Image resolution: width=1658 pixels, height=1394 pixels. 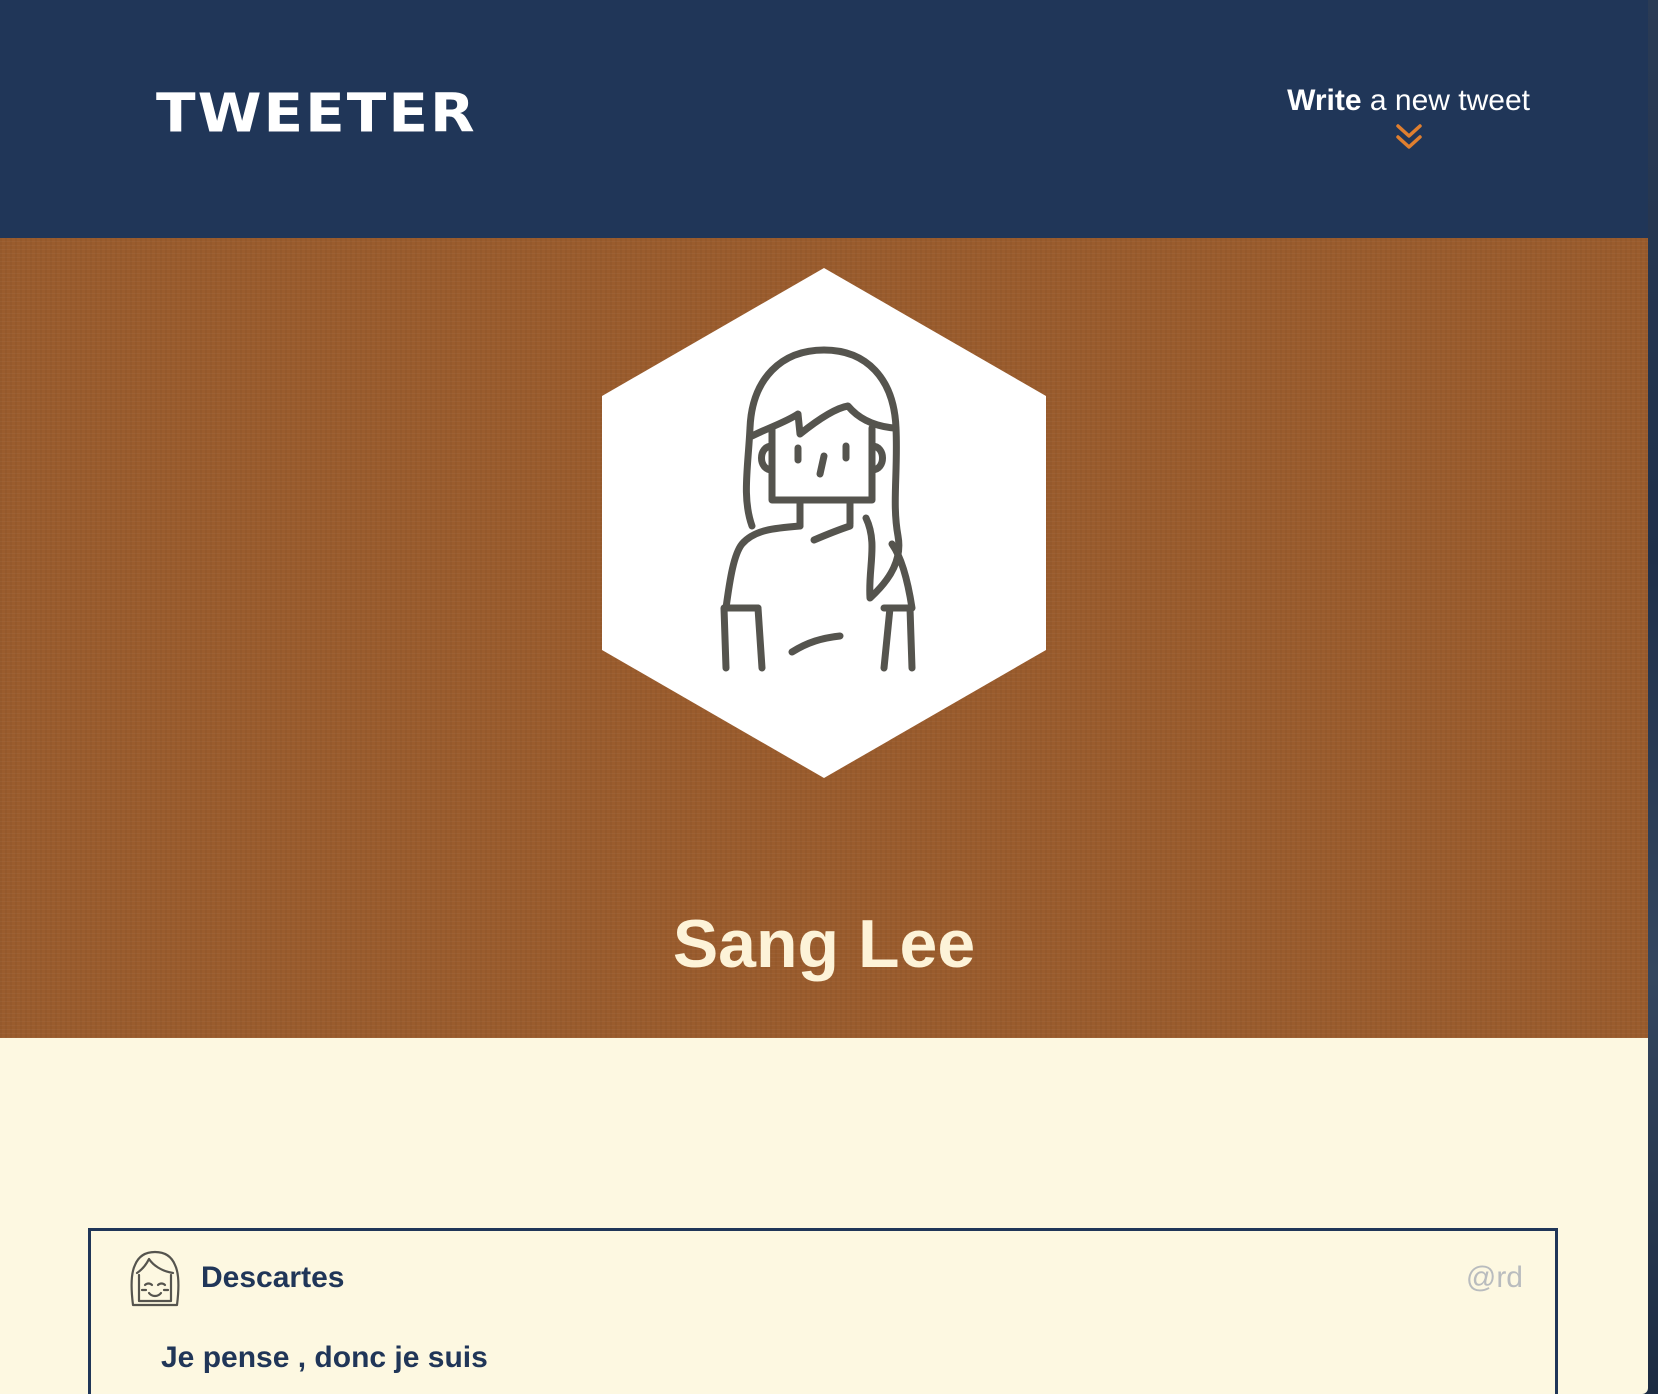 What do you see at coordinates (1324, 100) in the screenshot?
I see `compose-label-bold: Write` at bounding box center [1324, 100].